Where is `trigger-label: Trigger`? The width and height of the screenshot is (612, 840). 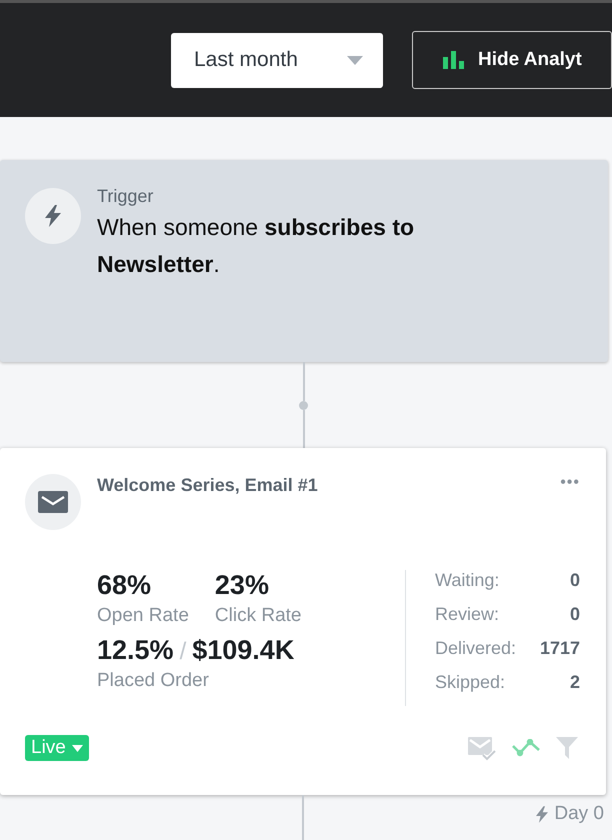 trigger-label: Trigger is located at coordinates (125, 196).